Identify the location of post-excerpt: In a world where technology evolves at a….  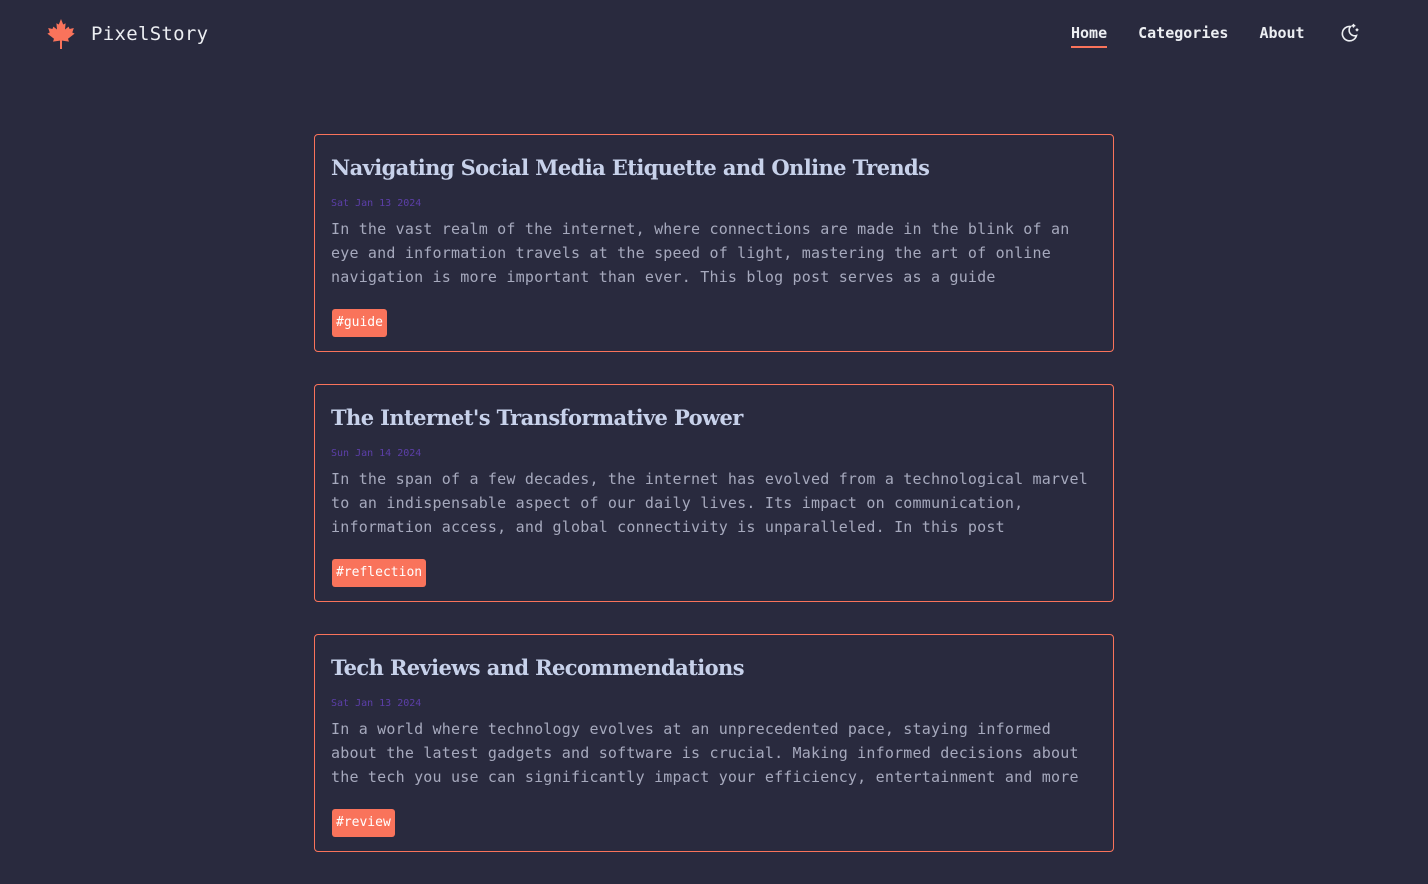
(705, 753).